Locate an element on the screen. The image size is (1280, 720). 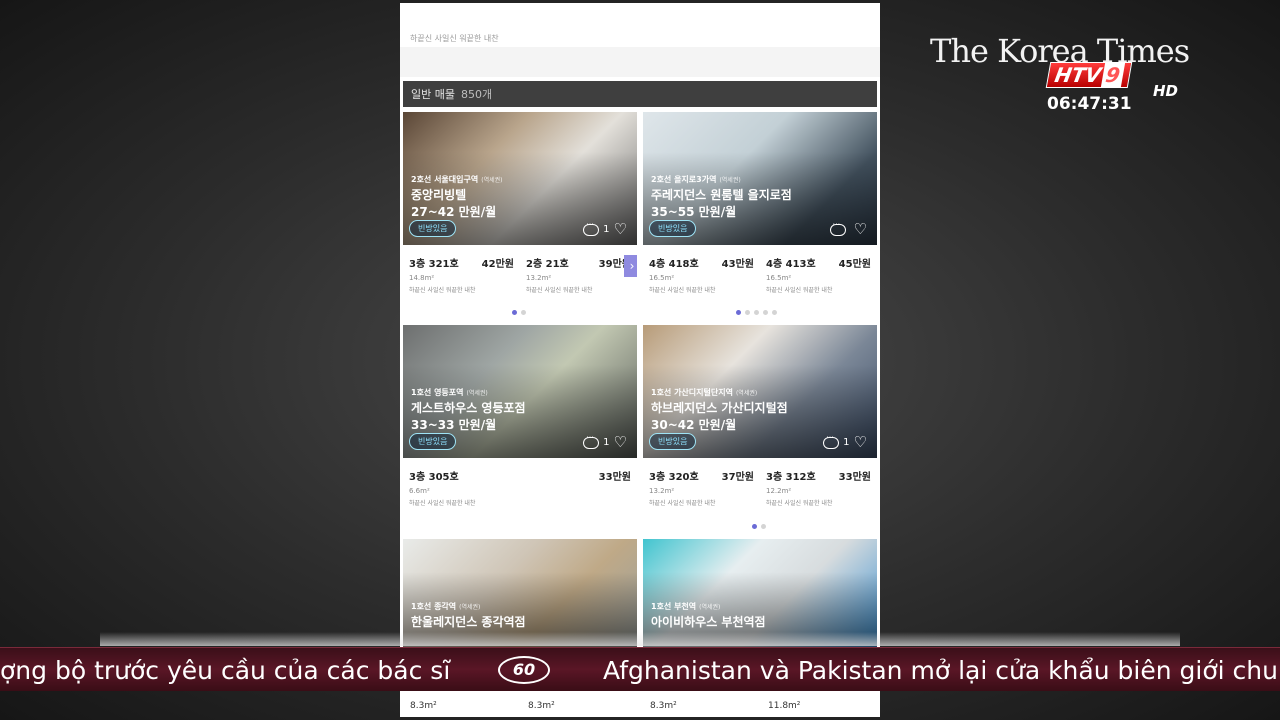
listing-name: 주레지던스 원룸텔 을지로점 is located at coordinates (721, 195).